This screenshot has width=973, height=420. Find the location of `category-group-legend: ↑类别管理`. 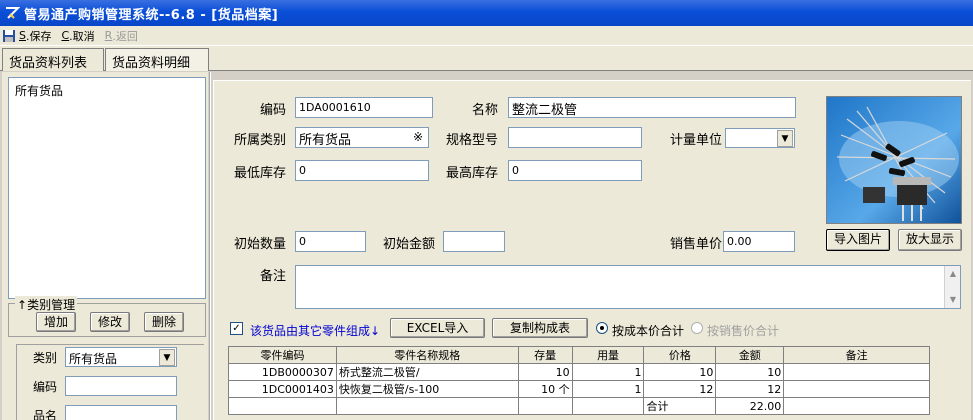

category-group-legend: ↑类别管理 is located at coordinates (46, 304).